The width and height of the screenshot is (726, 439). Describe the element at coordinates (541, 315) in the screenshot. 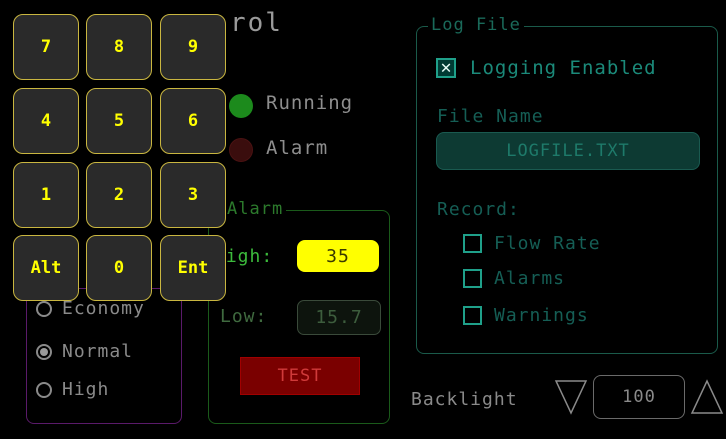

I see `record-item-label: Warnings` at that location.